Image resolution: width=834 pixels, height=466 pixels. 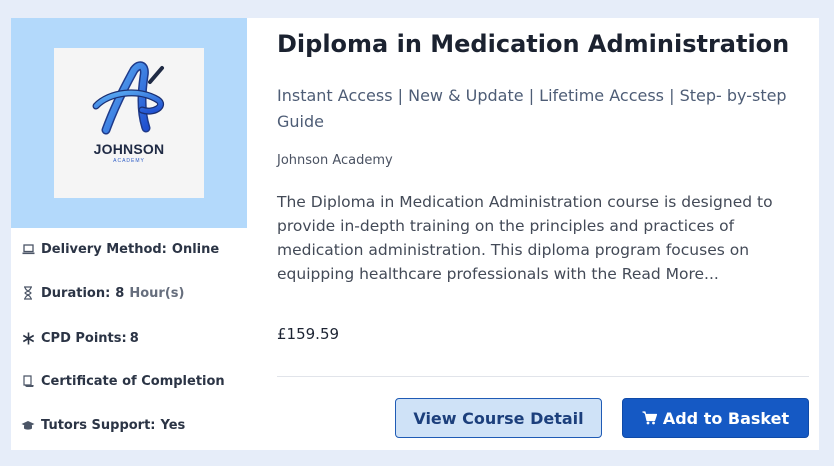 What do you see at coordinates (28, 293) in the screenshot?
I see `hourglass-icon` at bounding box center [28, 293].